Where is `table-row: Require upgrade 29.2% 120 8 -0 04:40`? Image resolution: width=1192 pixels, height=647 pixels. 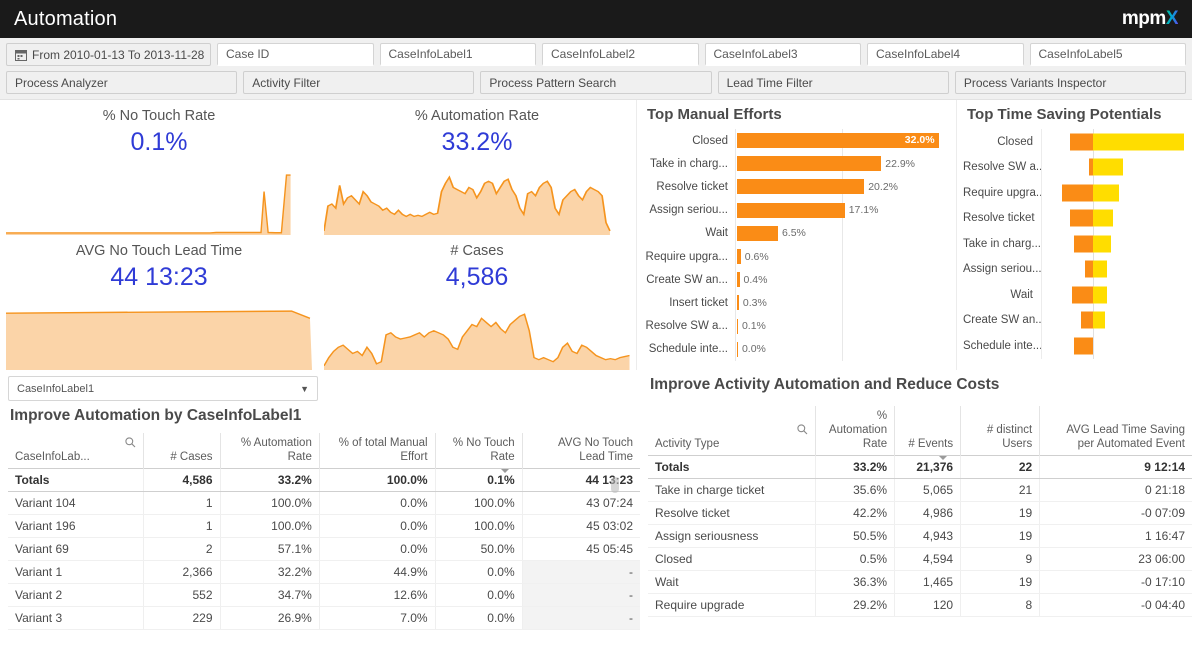
table-row: Require upgrade 29.2% 120 8 -0 04:40 is located at coordinates (920, 605).